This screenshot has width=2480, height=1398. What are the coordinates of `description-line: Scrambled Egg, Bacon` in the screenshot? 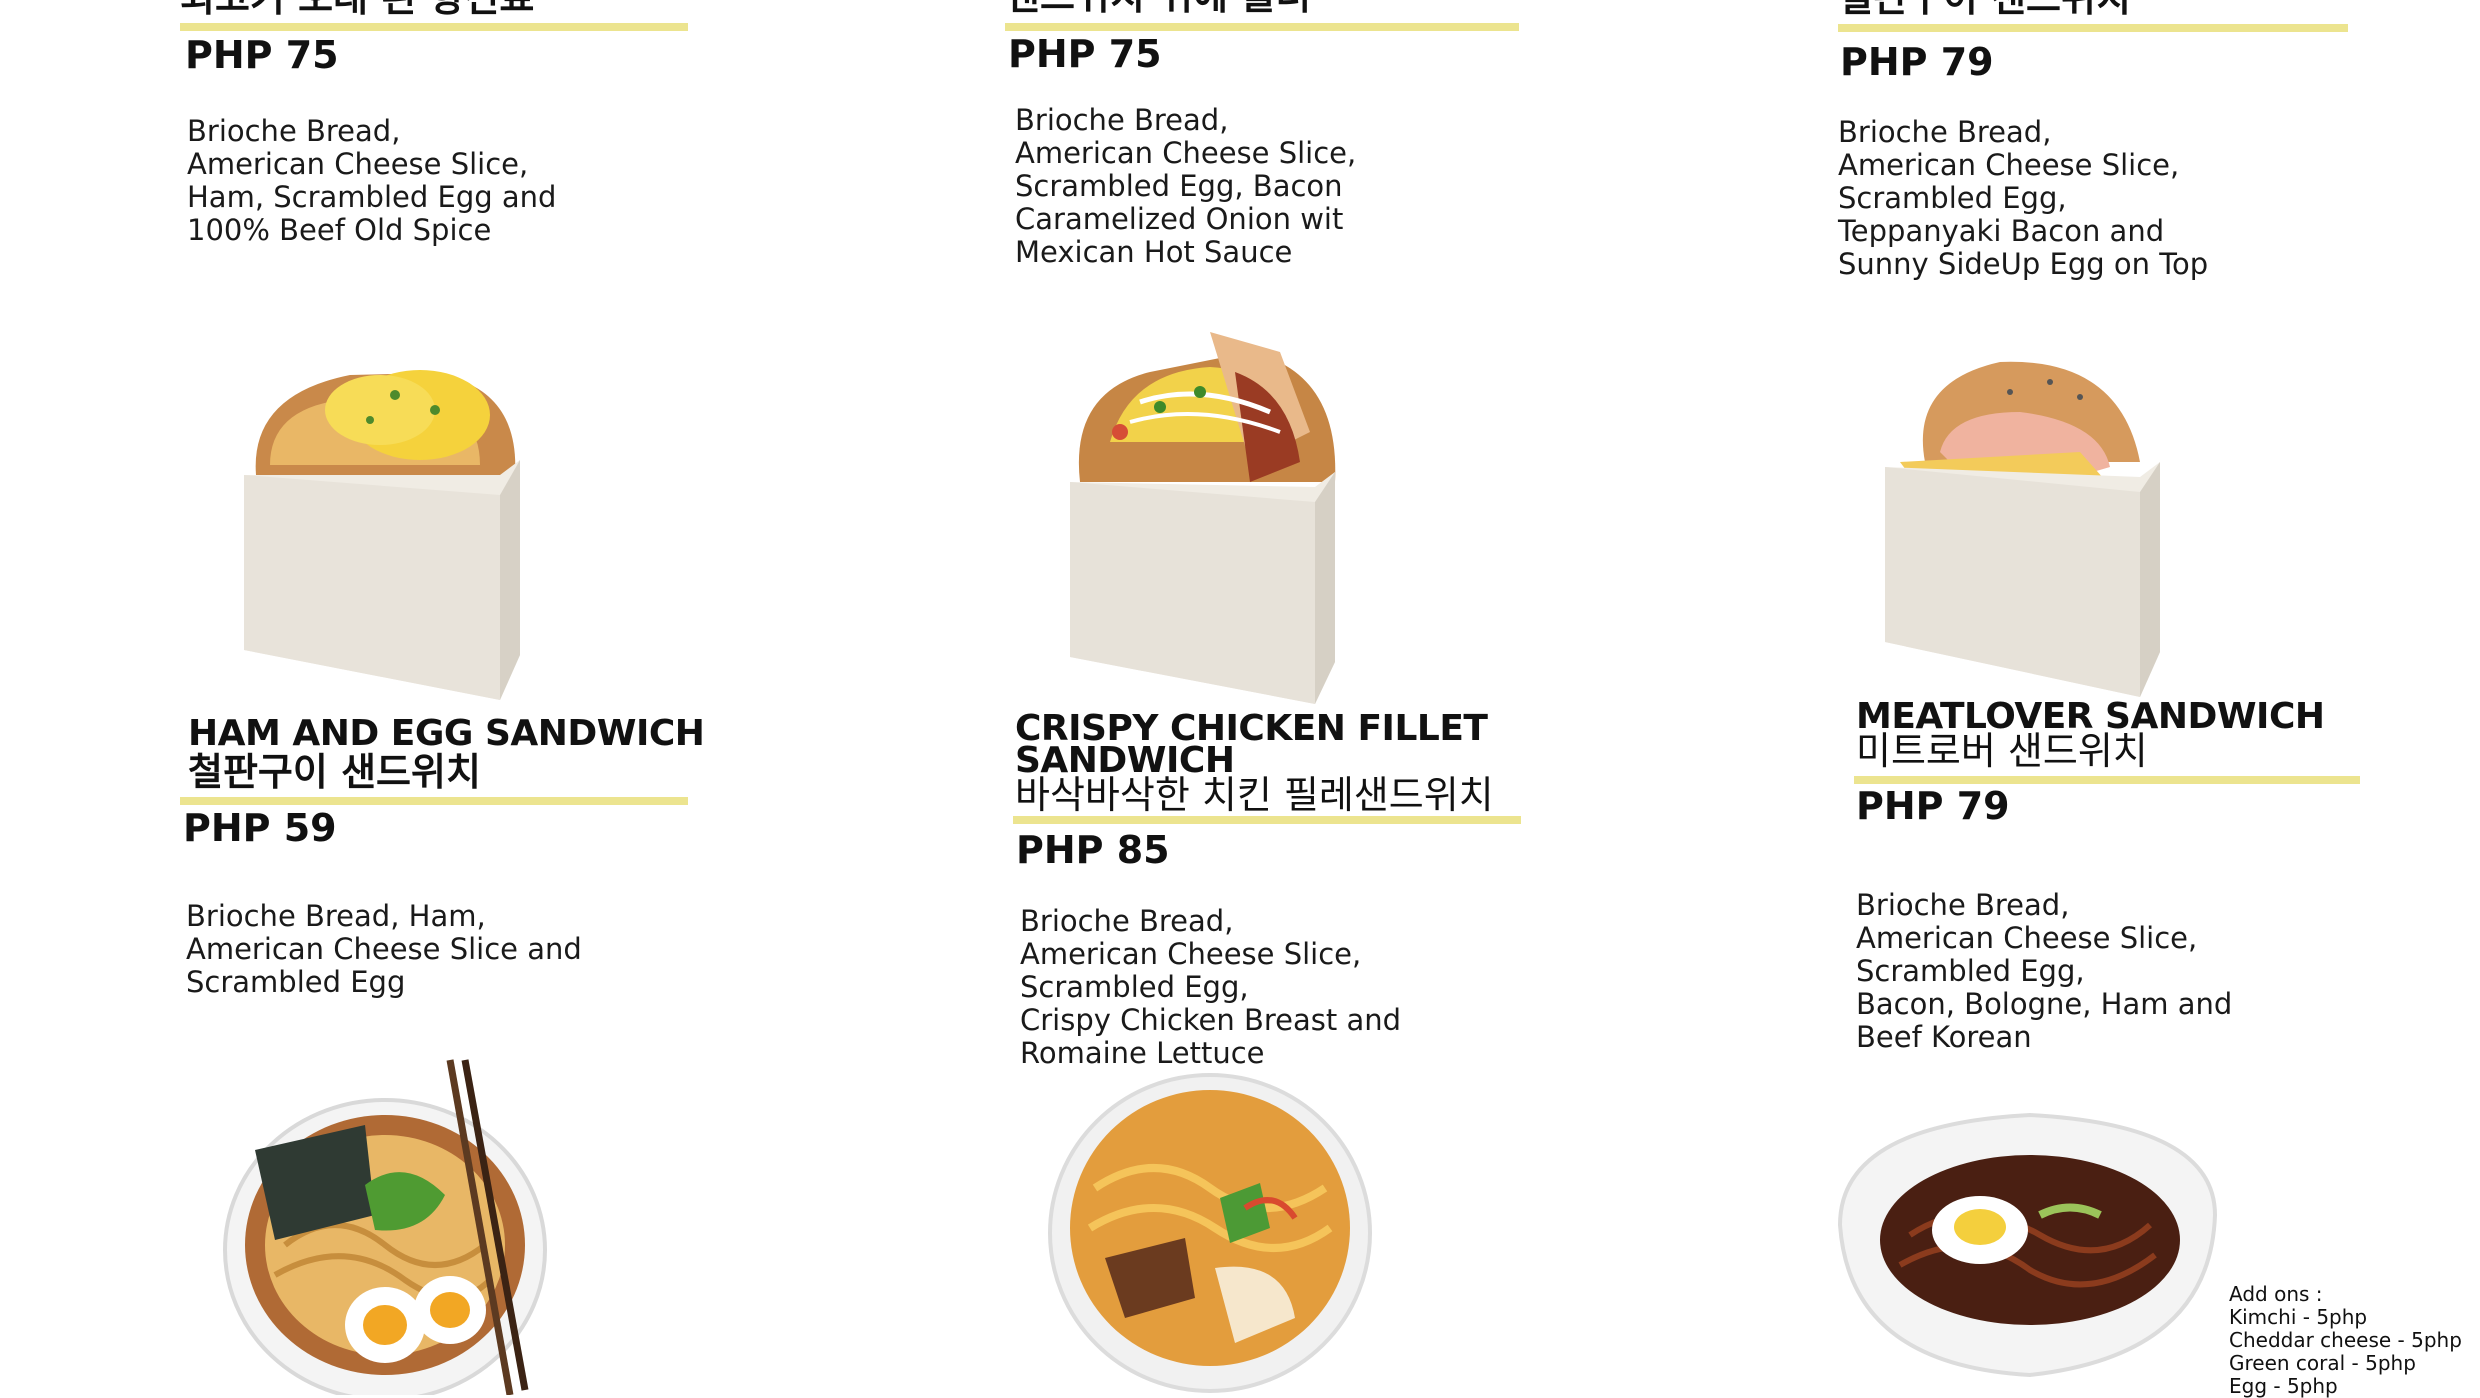 It's located at (1179, 186).